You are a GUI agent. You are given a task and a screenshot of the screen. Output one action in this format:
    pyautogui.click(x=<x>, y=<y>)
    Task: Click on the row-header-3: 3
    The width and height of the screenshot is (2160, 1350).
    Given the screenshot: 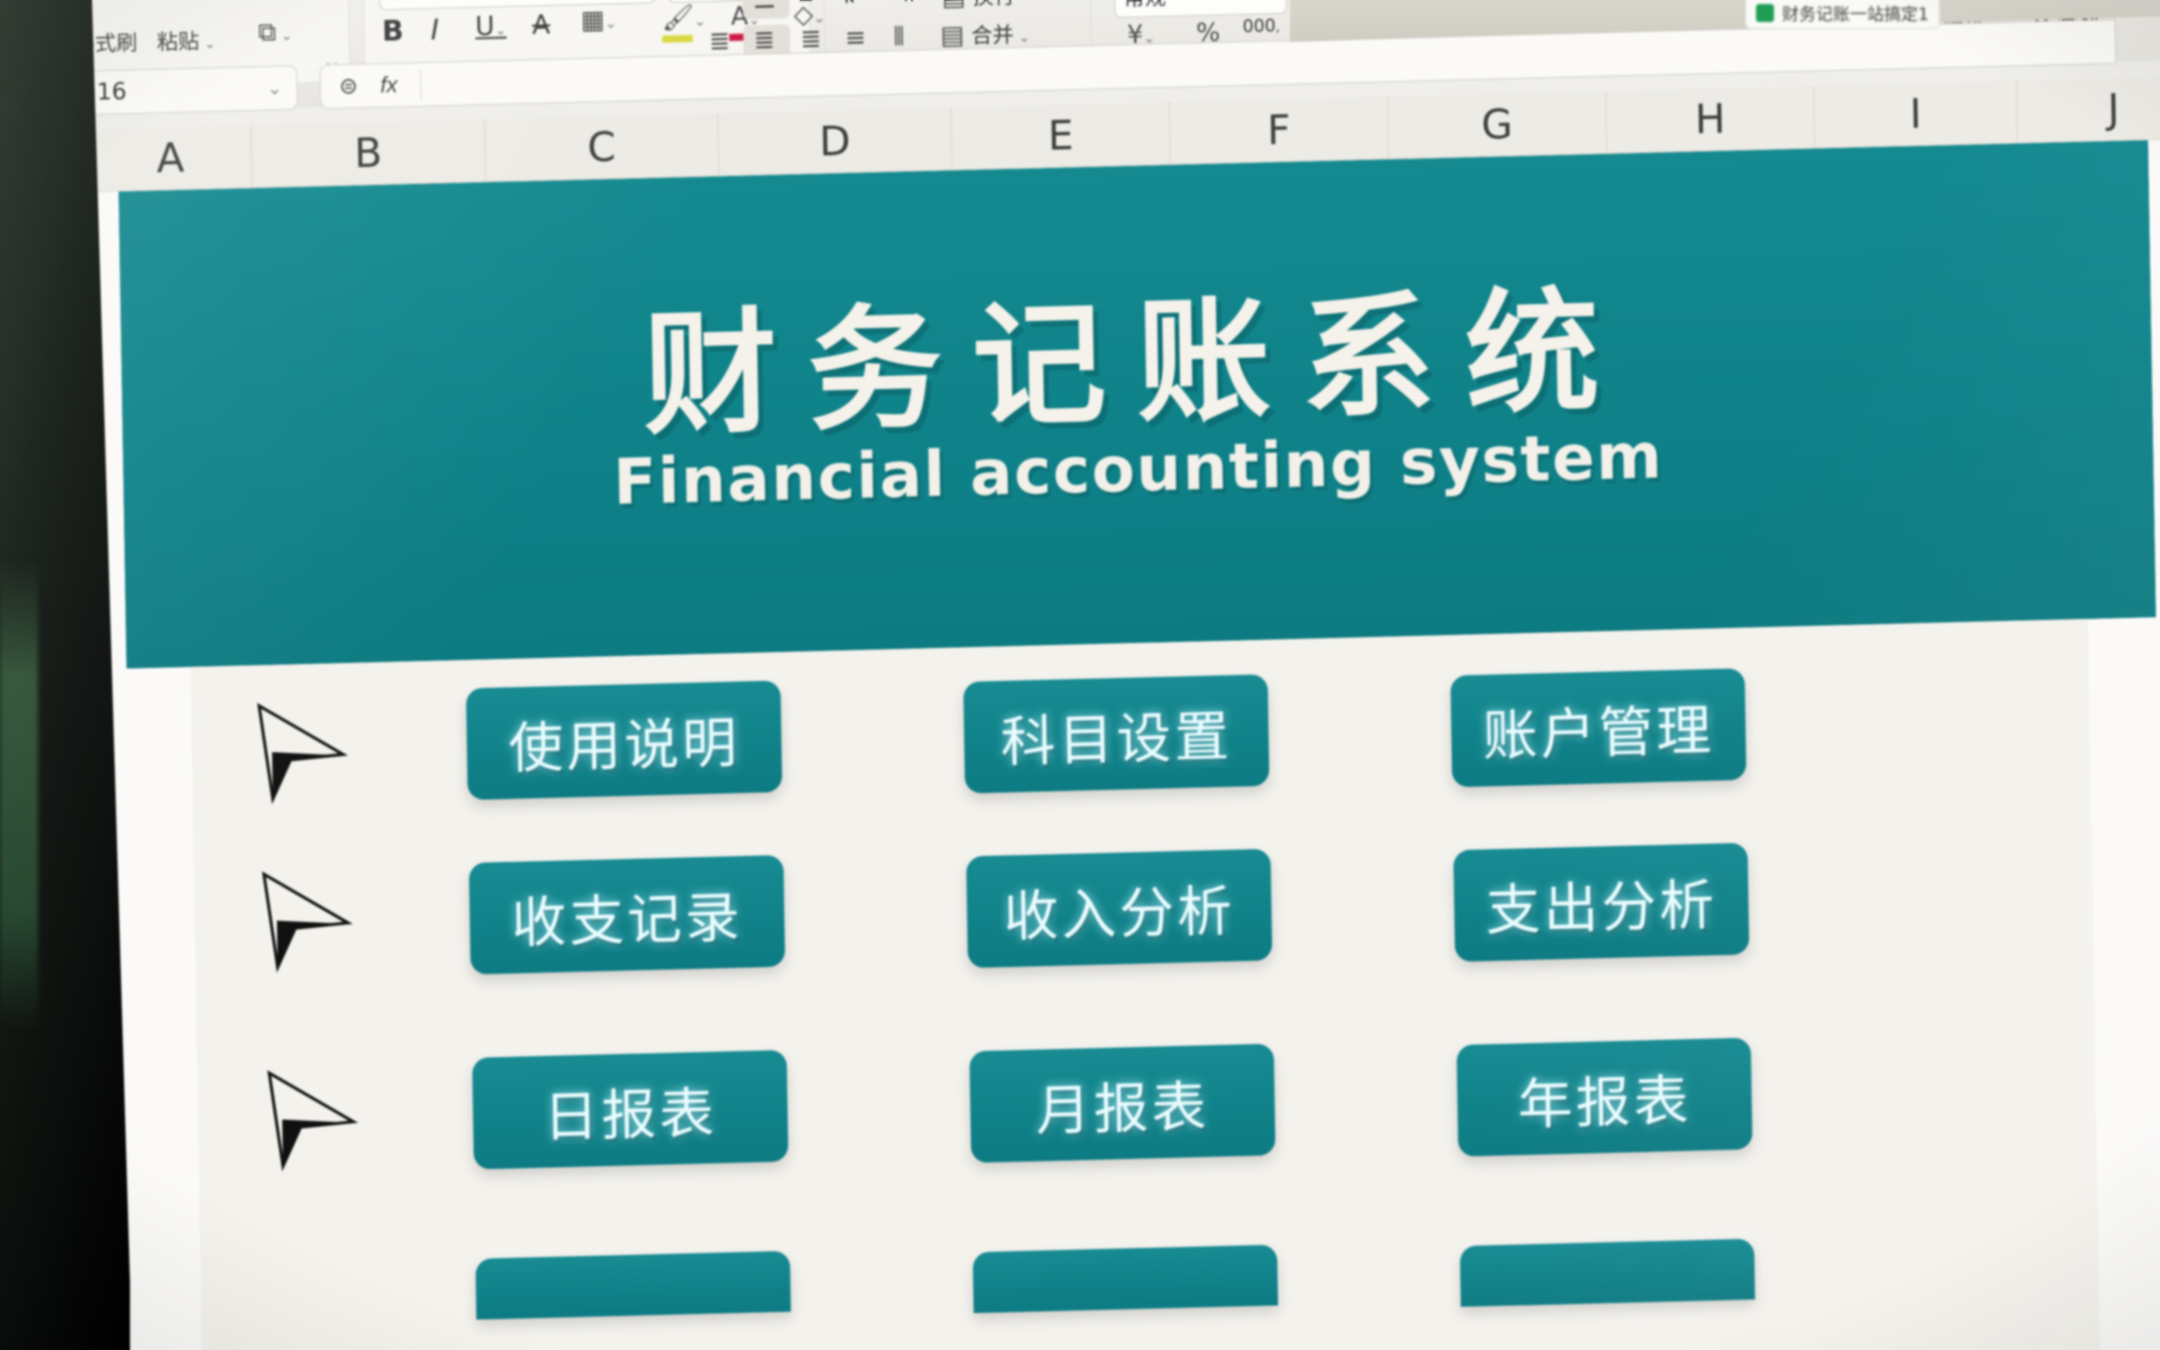 What is the action you would take?
    pyautogui.click(x=47, y=352)
    